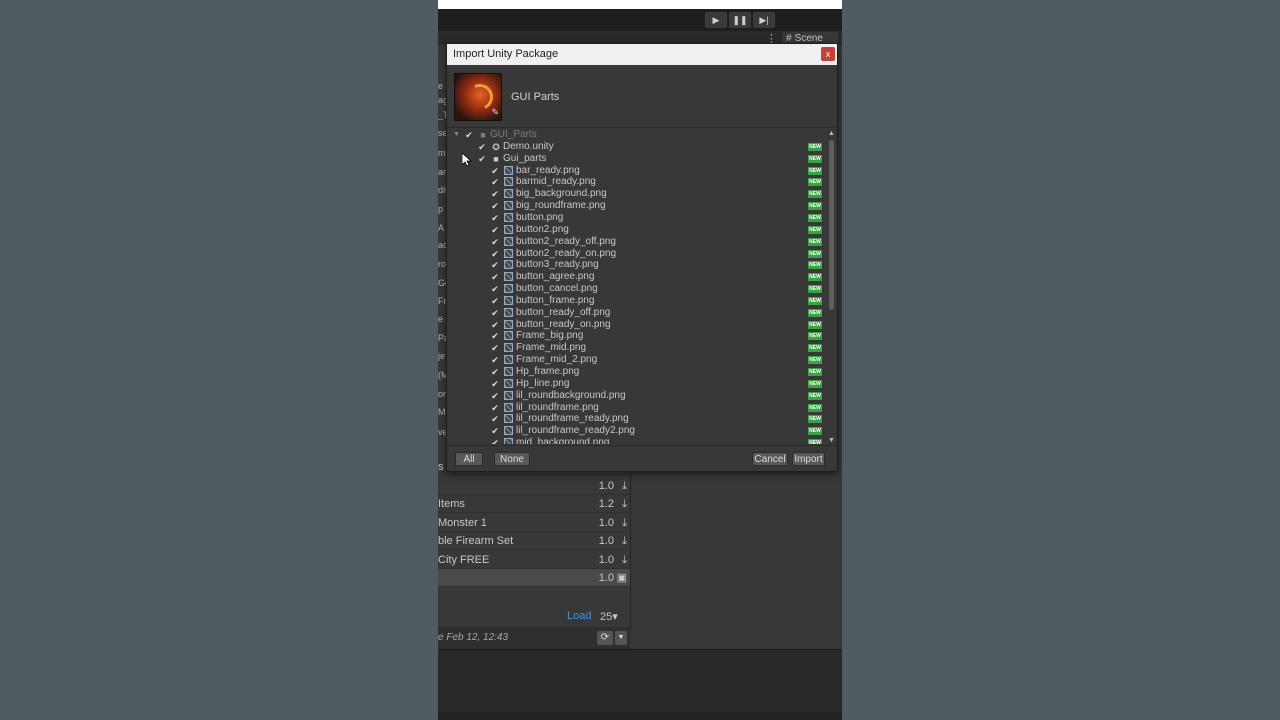  What do you see at coordinates (637, 313) in the screenshot?
I see `tree-item: ✔ button_ready_off.png NEW` at bounding box center [637, 313].